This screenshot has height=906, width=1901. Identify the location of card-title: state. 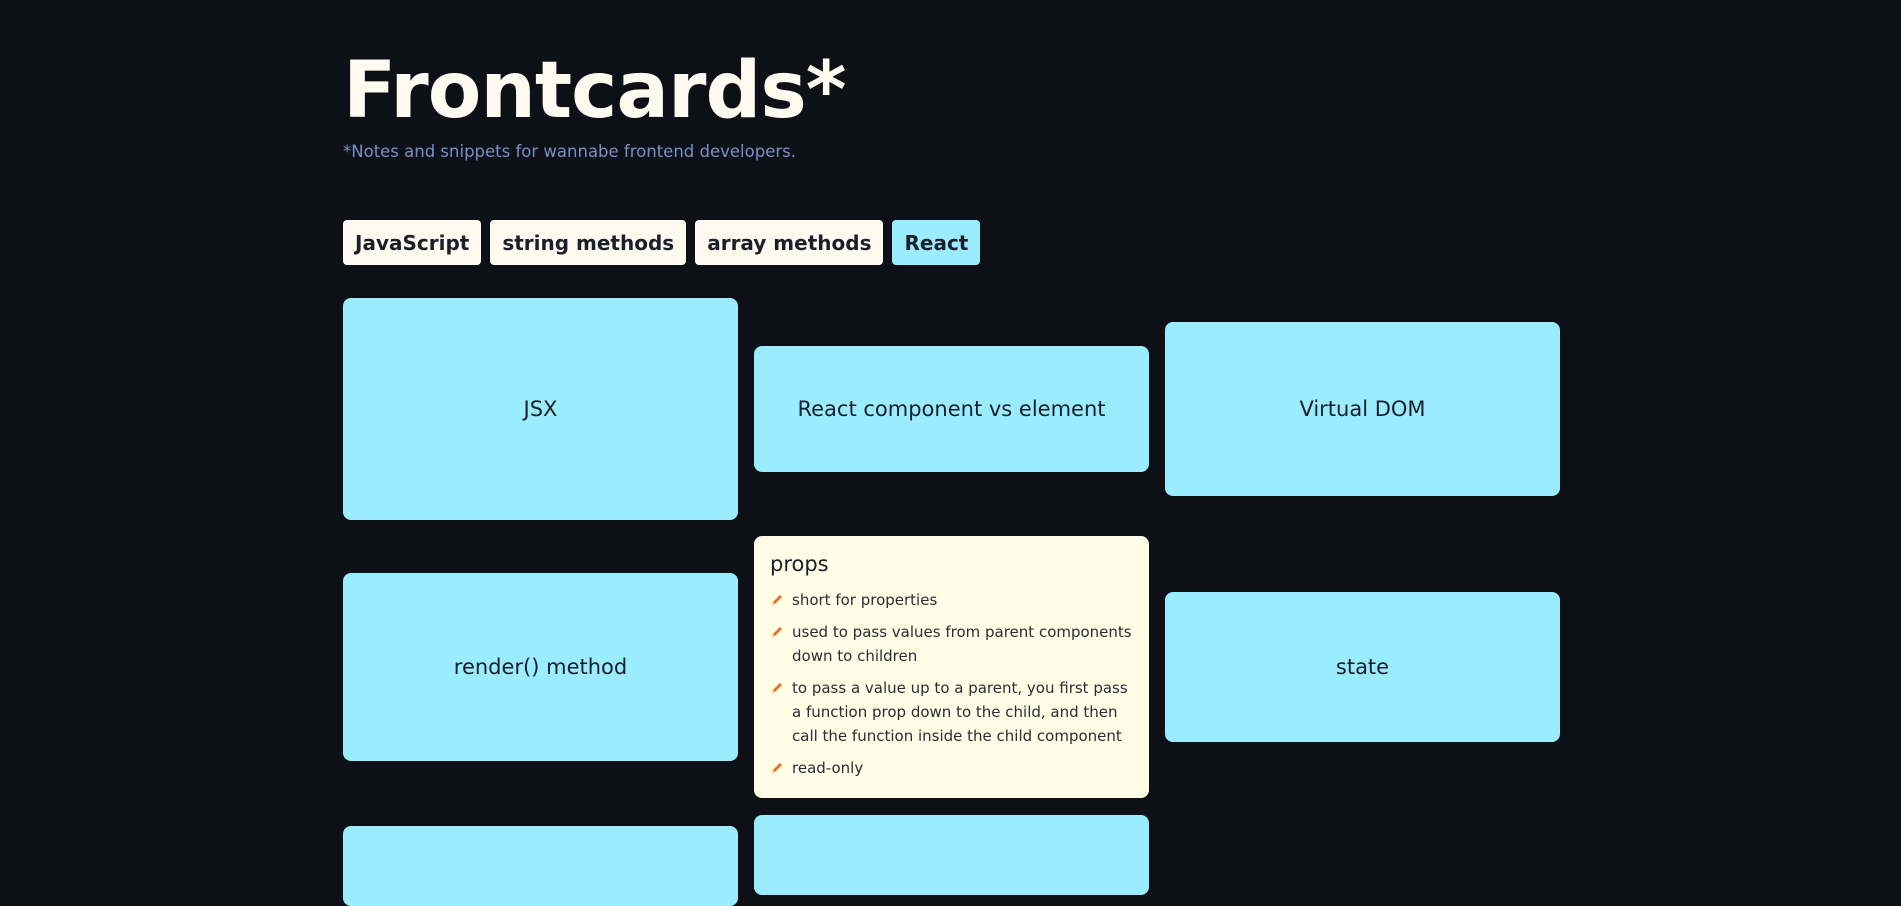
(1362, 667).